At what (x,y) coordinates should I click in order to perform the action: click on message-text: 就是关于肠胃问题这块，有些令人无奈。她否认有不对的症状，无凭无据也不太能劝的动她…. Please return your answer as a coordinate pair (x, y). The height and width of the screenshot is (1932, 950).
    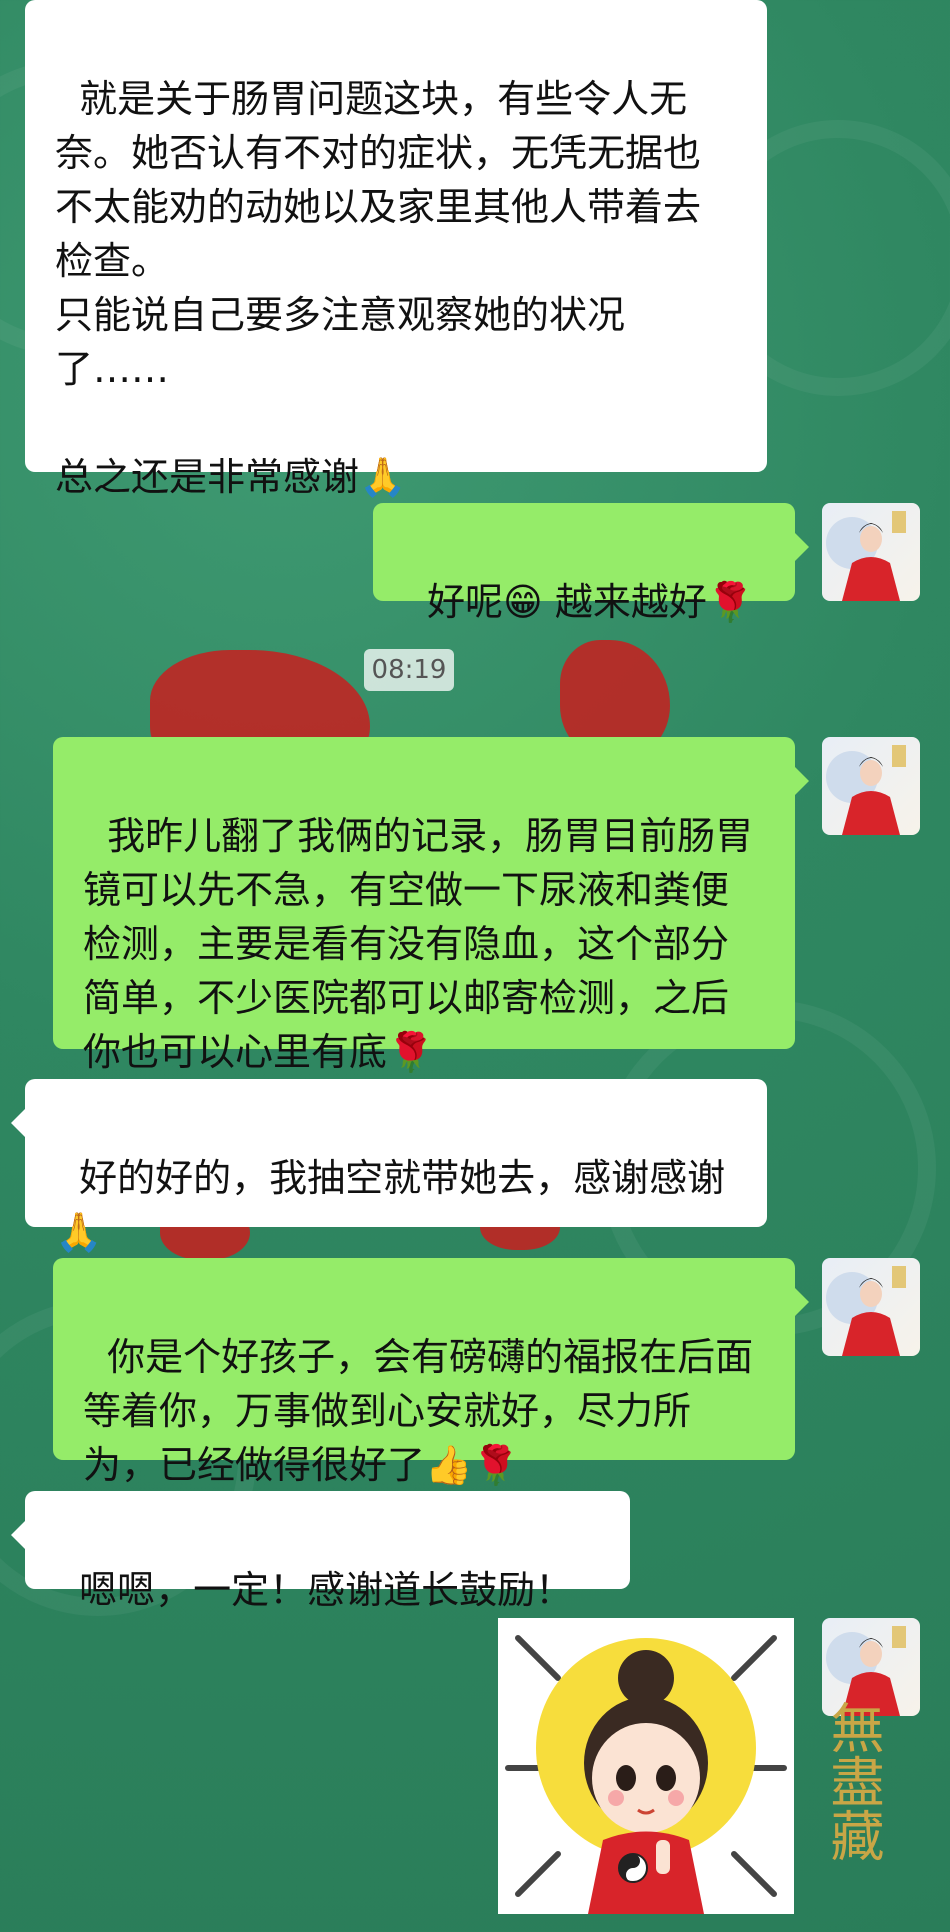
    Looking at the image, I should click on (378, 288).